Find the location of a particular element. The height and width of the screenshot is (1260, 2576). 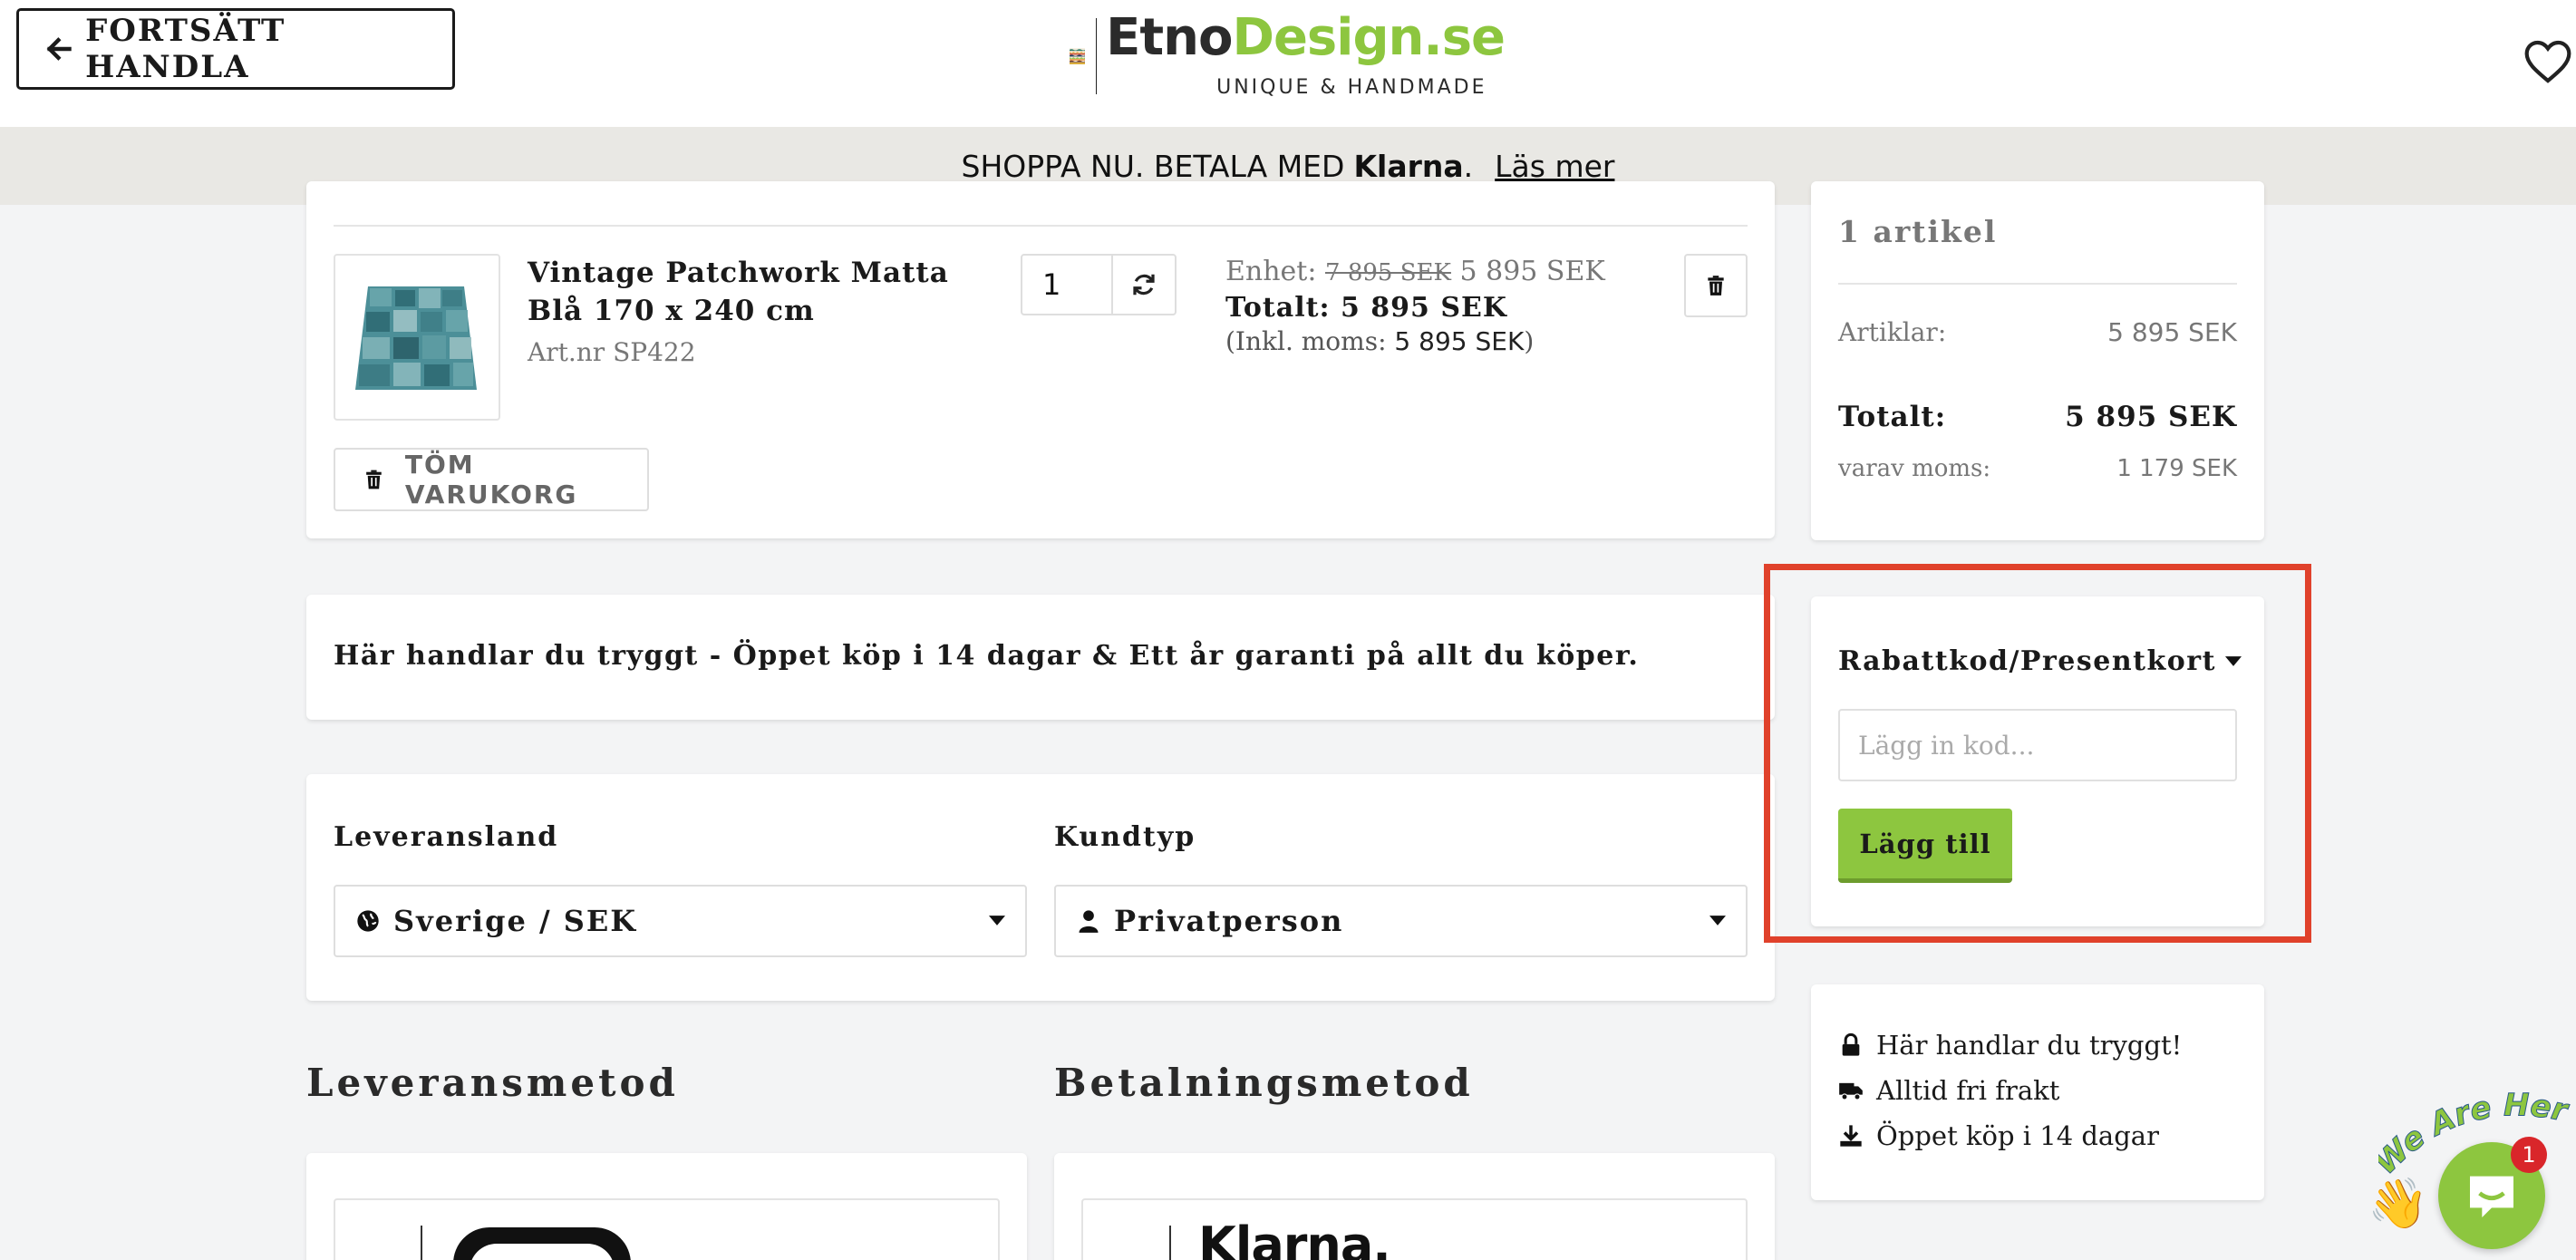

delivery-option is located at coordinates (667, 1229).